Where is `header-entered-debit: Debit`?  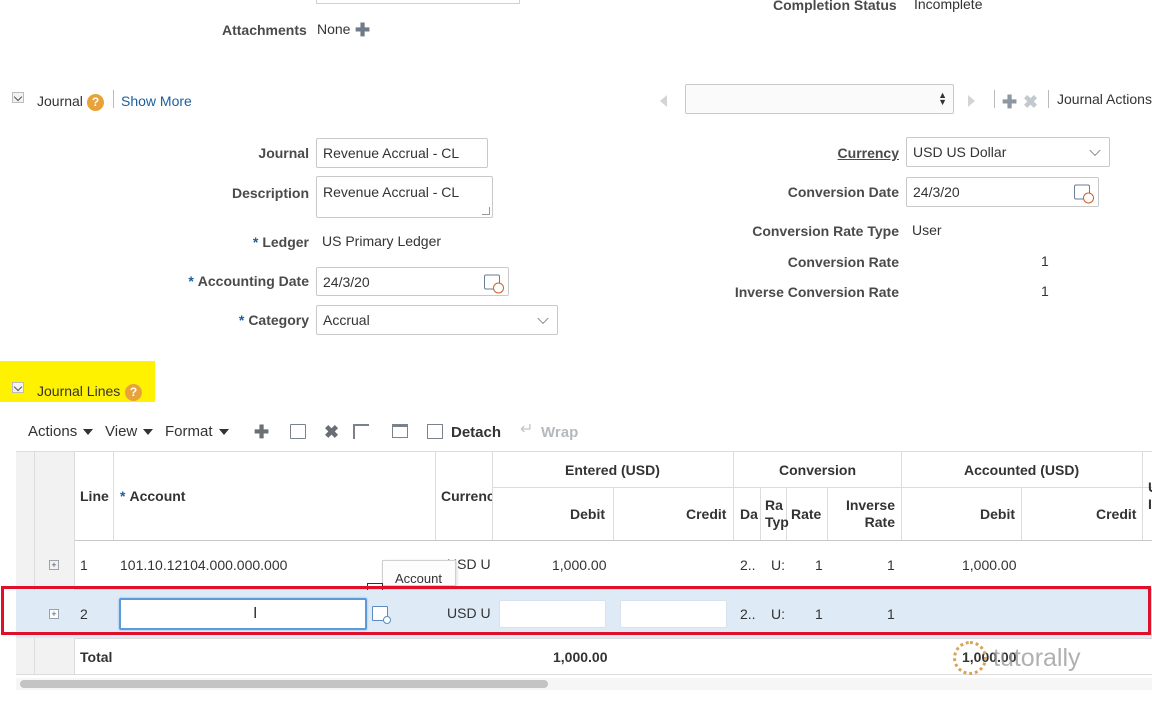
header-entered-debit: Debit is located at coordinates (587, 514).